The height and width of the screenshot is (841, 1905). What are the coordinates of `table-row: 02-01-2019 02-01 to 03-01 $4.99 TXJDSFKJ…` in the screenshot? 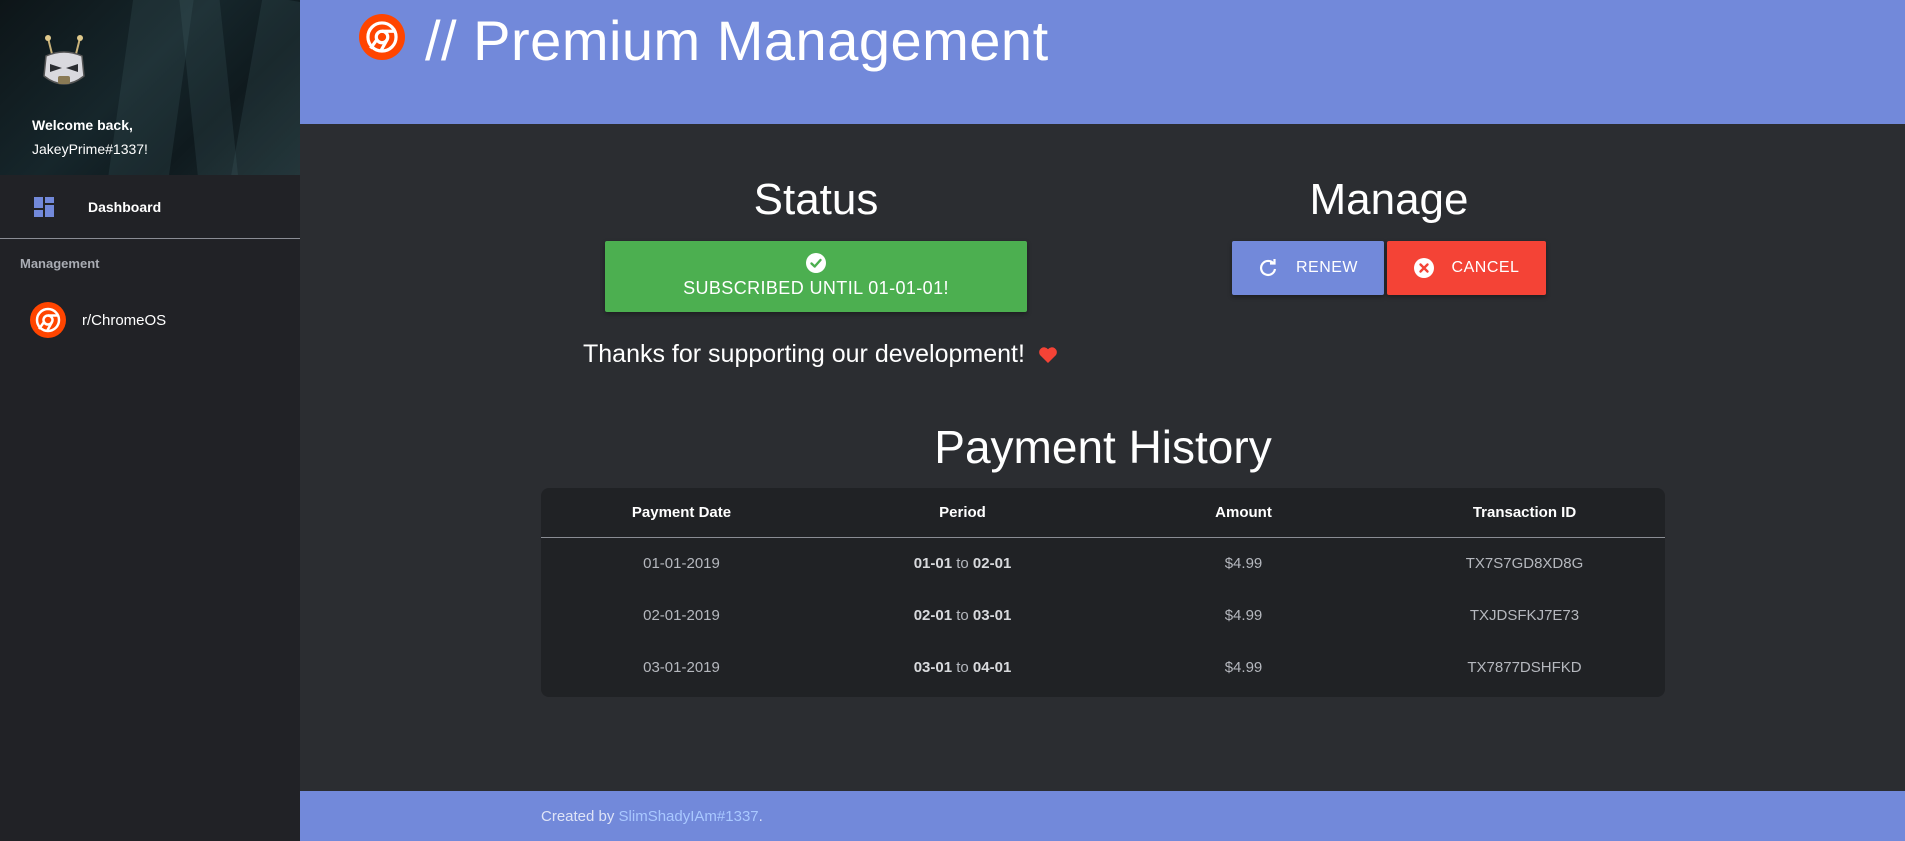 It's located at (1103, 616).